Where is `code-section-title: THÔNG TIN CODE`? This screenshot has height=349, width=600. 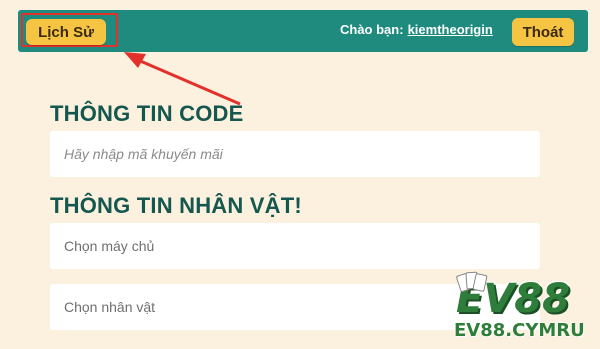 code-section-title: THÔNG TIN CODE is located at coordinates (147, 113).